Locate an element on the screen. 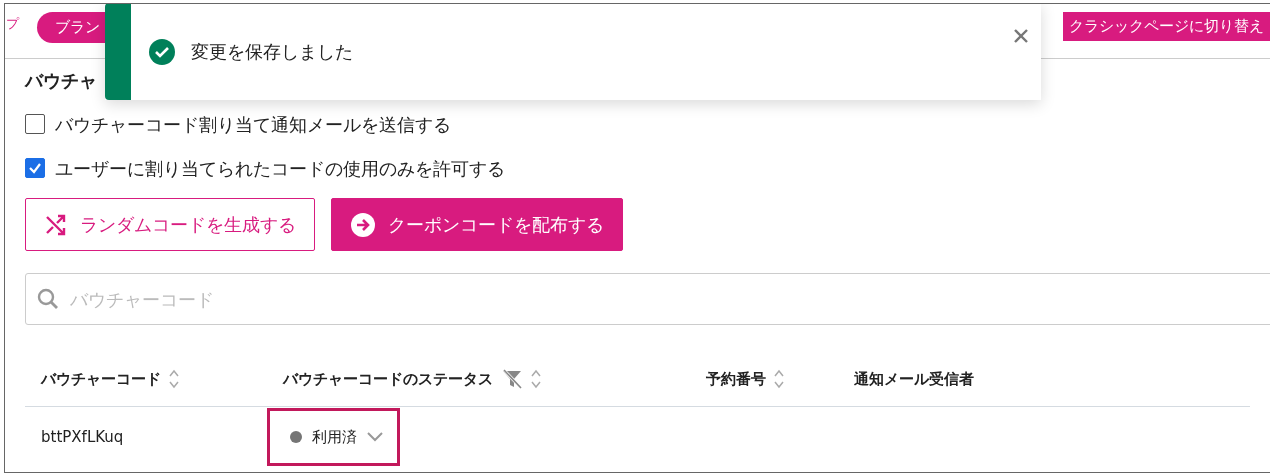 The image size is (1274, 476). filter-off-icon is located at coordinates (512, 378).